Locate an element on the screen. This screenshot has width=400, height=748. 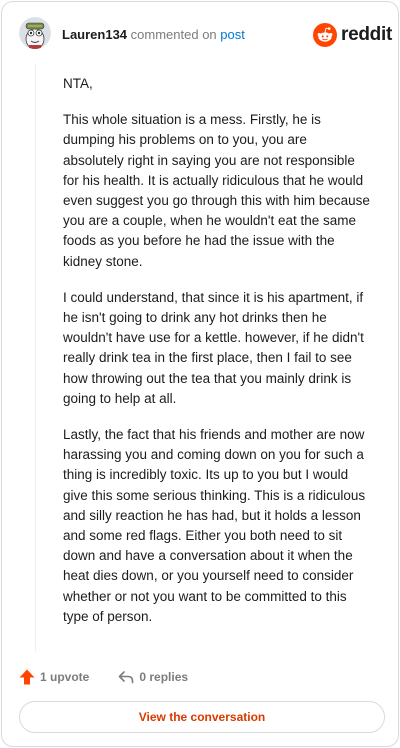
upvote-arrow-icon is located at coordinates (27, 677).